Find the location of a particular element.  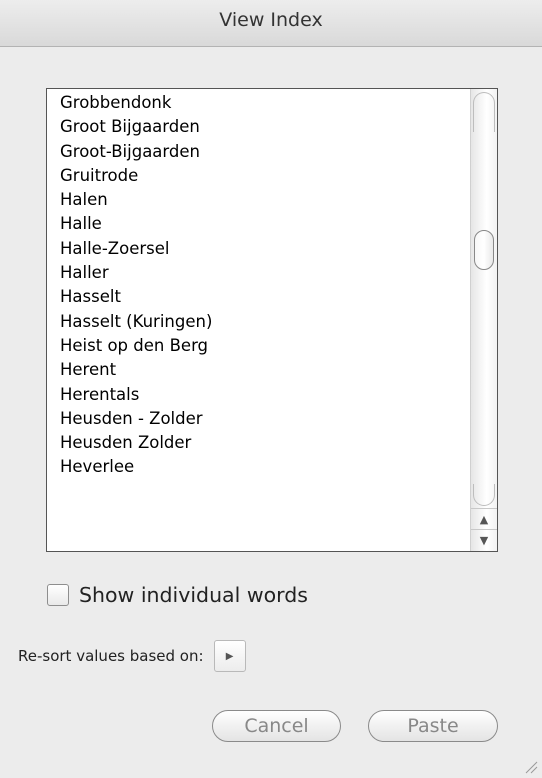

triangle-right-icon: ▶ is located at coordinates (229, 656).